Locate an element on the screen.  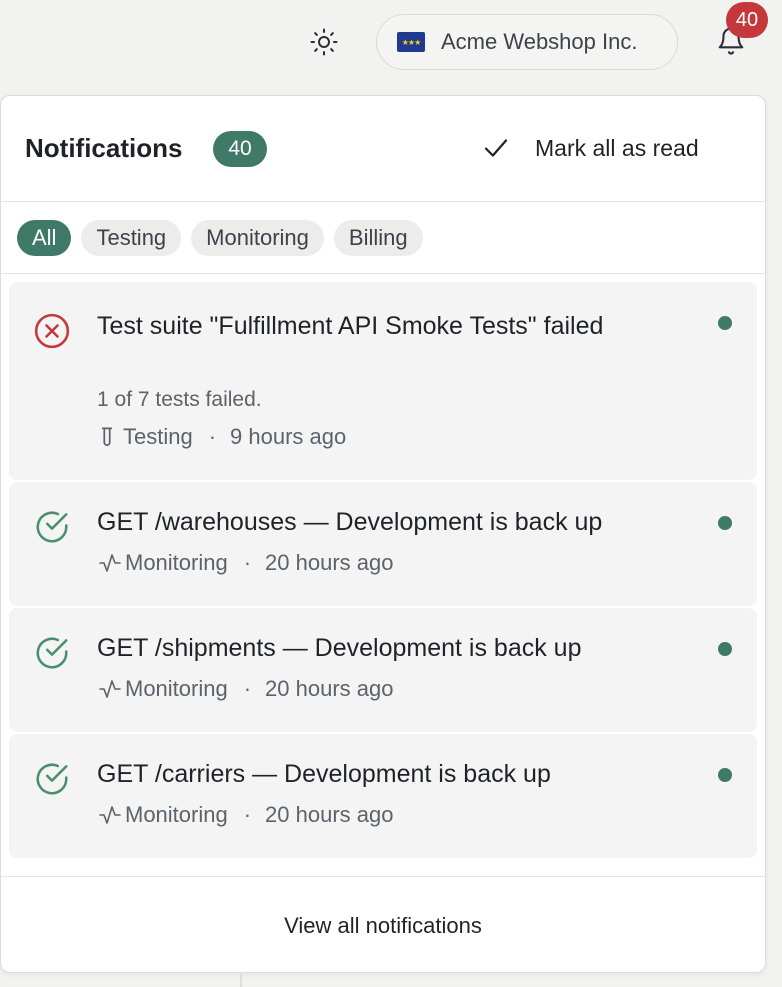
theme-toggle-button is located at coordinates (324, 42).